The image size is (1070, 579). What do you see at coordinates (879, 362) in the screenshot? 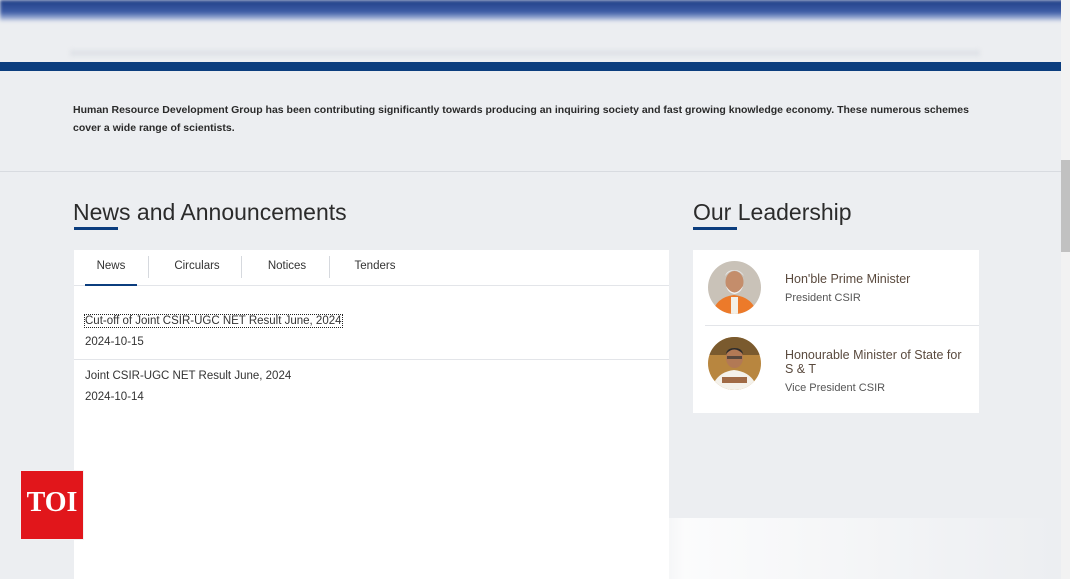
I see `leader-title: Honourable Minister of State for S & T` at bounding box center [879, 362].